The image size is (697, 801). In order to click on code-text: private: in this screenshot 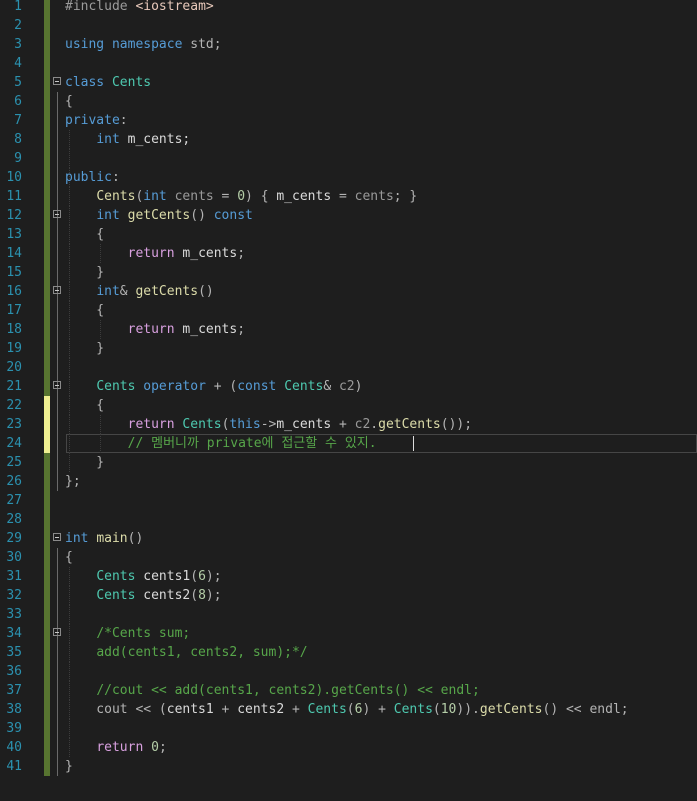, I will do `click(96, 120)`.